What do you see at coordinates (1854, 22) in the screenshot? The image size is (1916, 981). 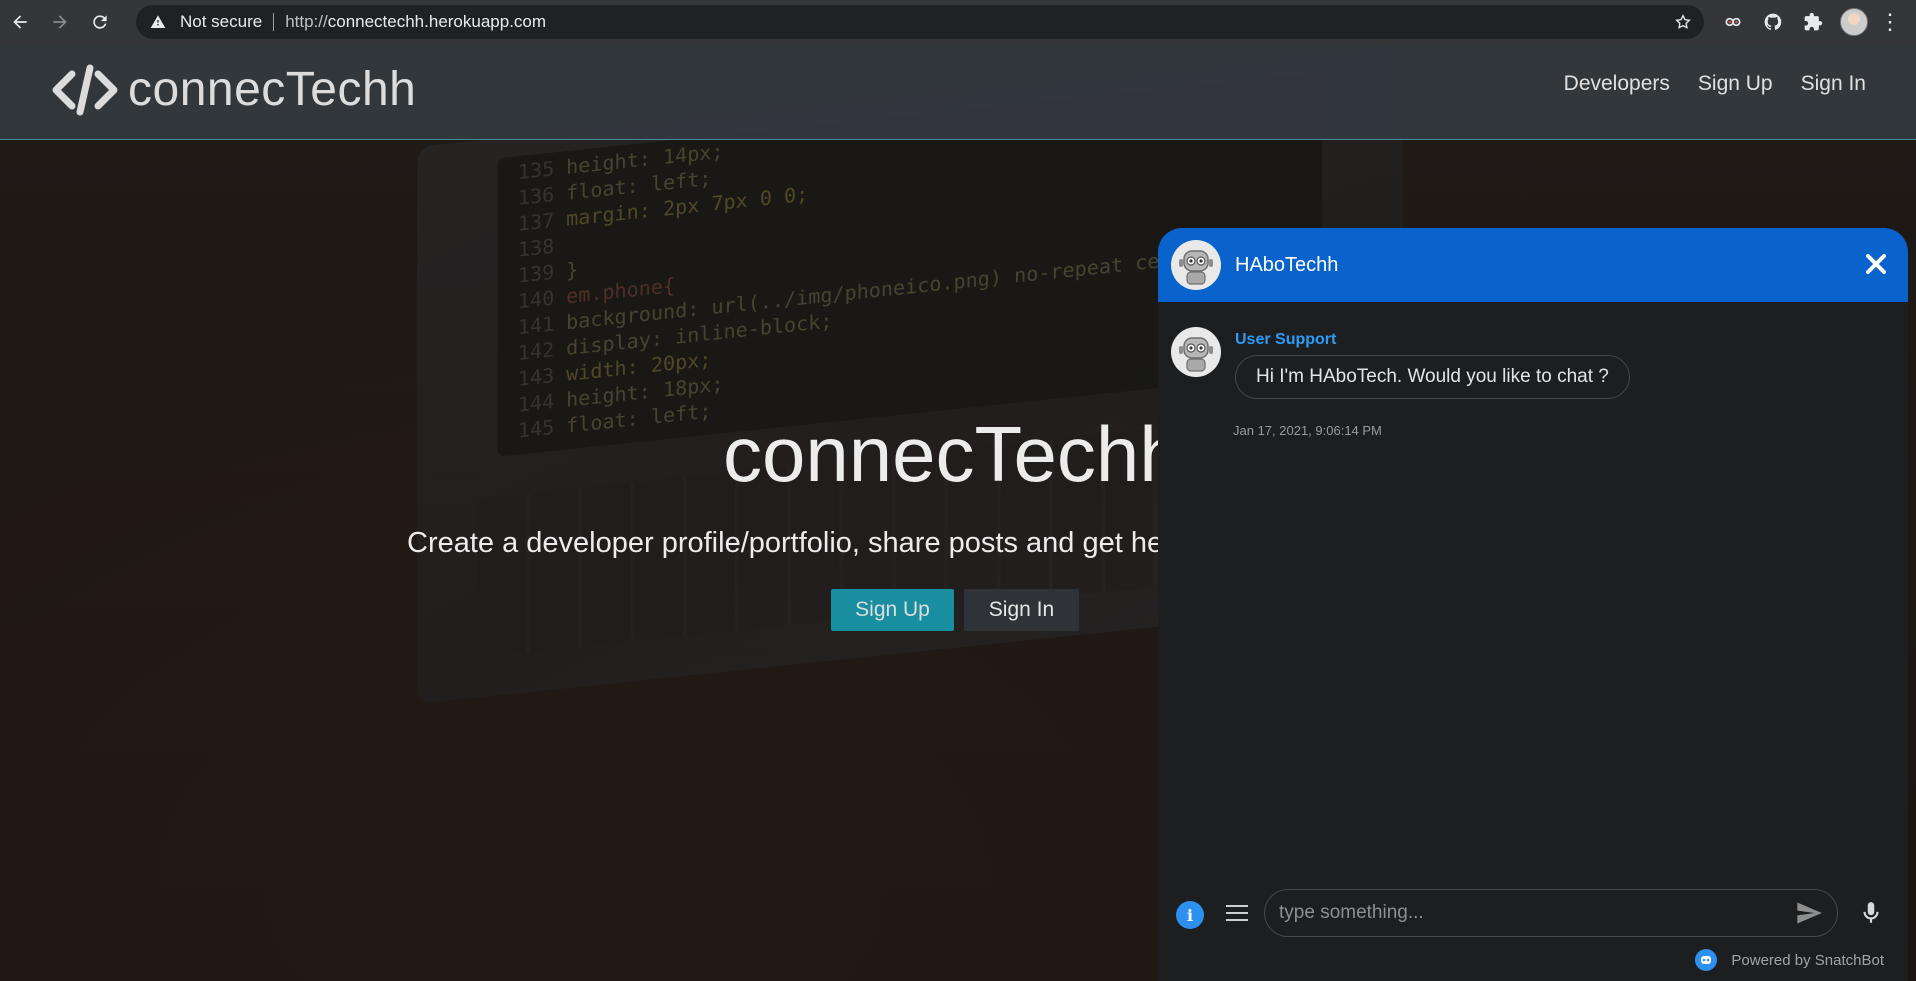 I see `profile-avatar` at bounding box center [1854, 22].